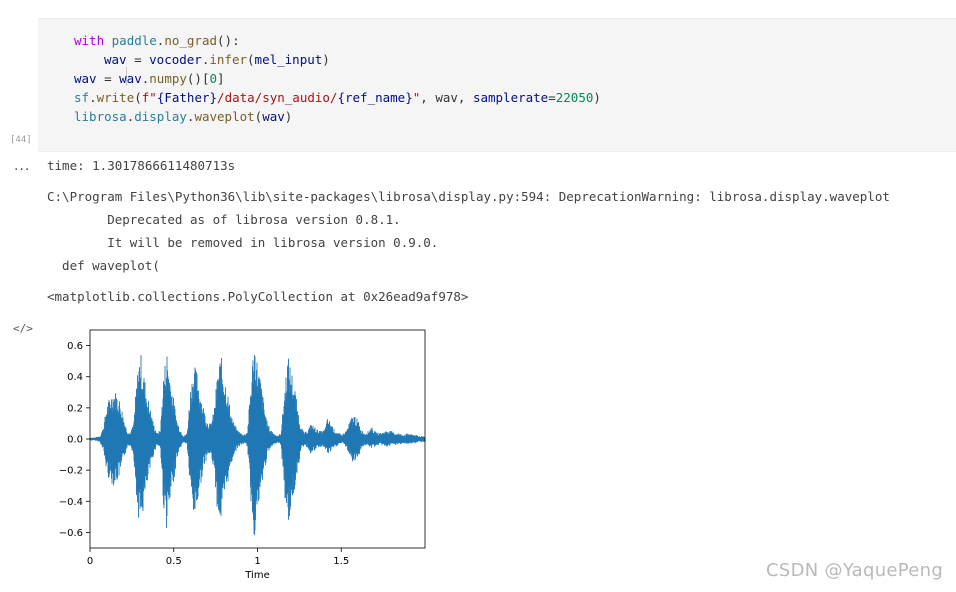  What do you see at coordinates (175, 59) in the screenshot?
I see `code-token: vocoder` at bounding box center [175, 59].